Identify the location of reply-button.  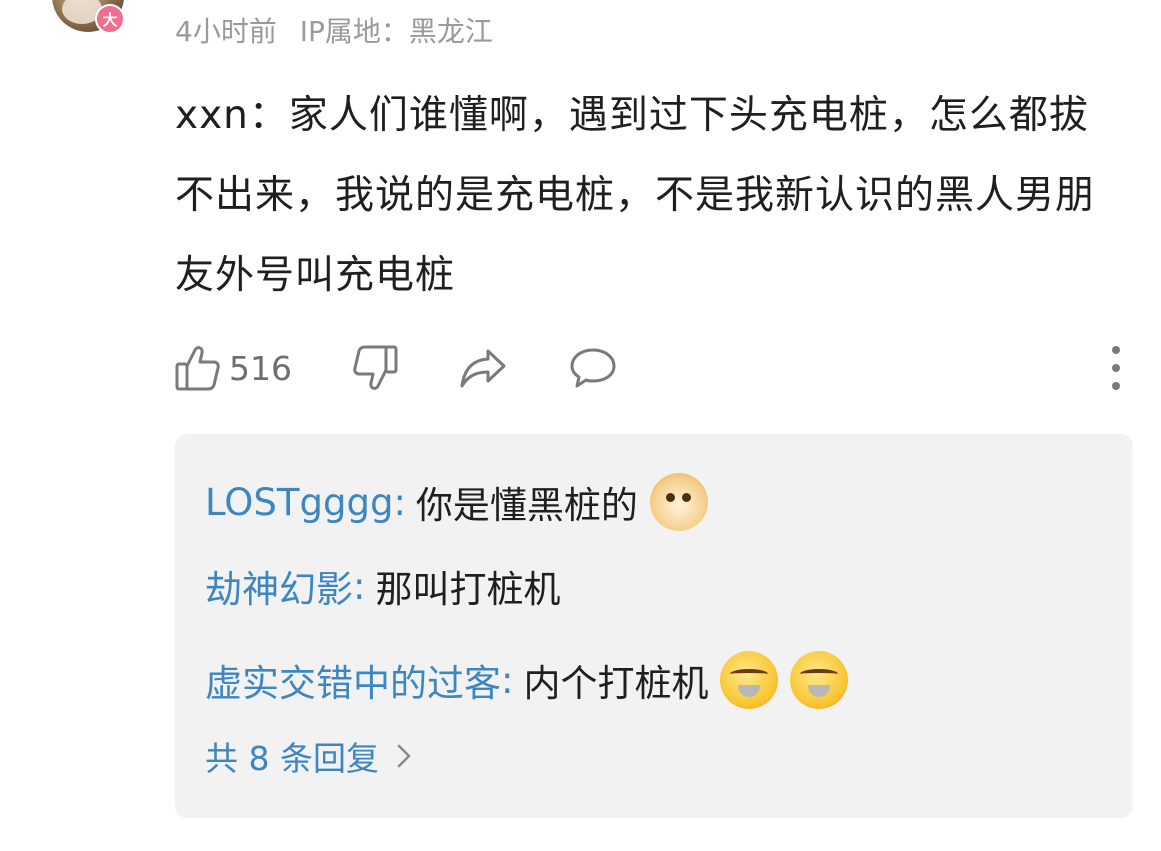
(593, 368).